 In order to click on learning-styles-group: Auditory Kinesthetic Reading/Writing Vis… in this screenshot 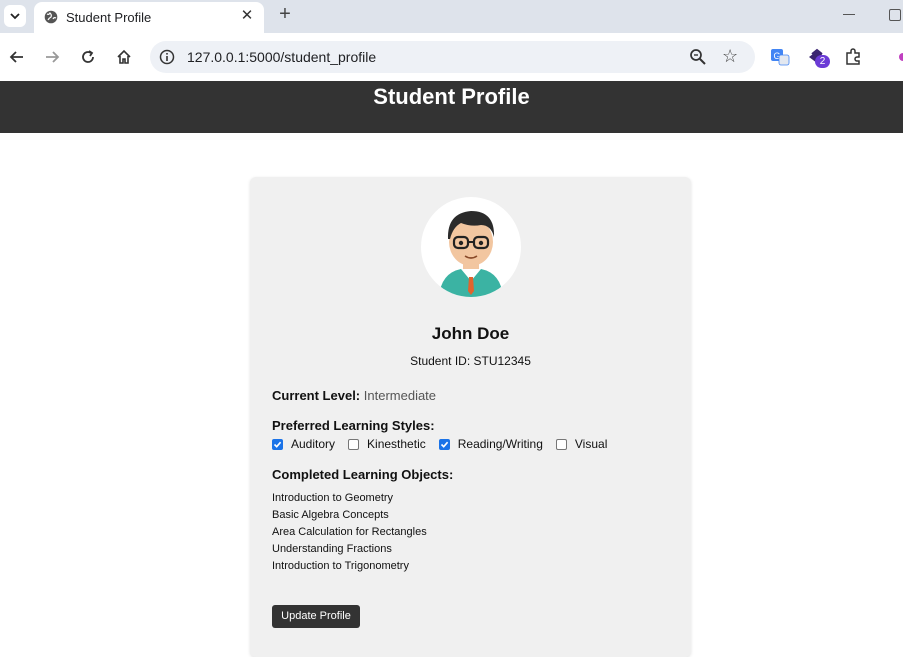, I will do `click(446, 444)`.